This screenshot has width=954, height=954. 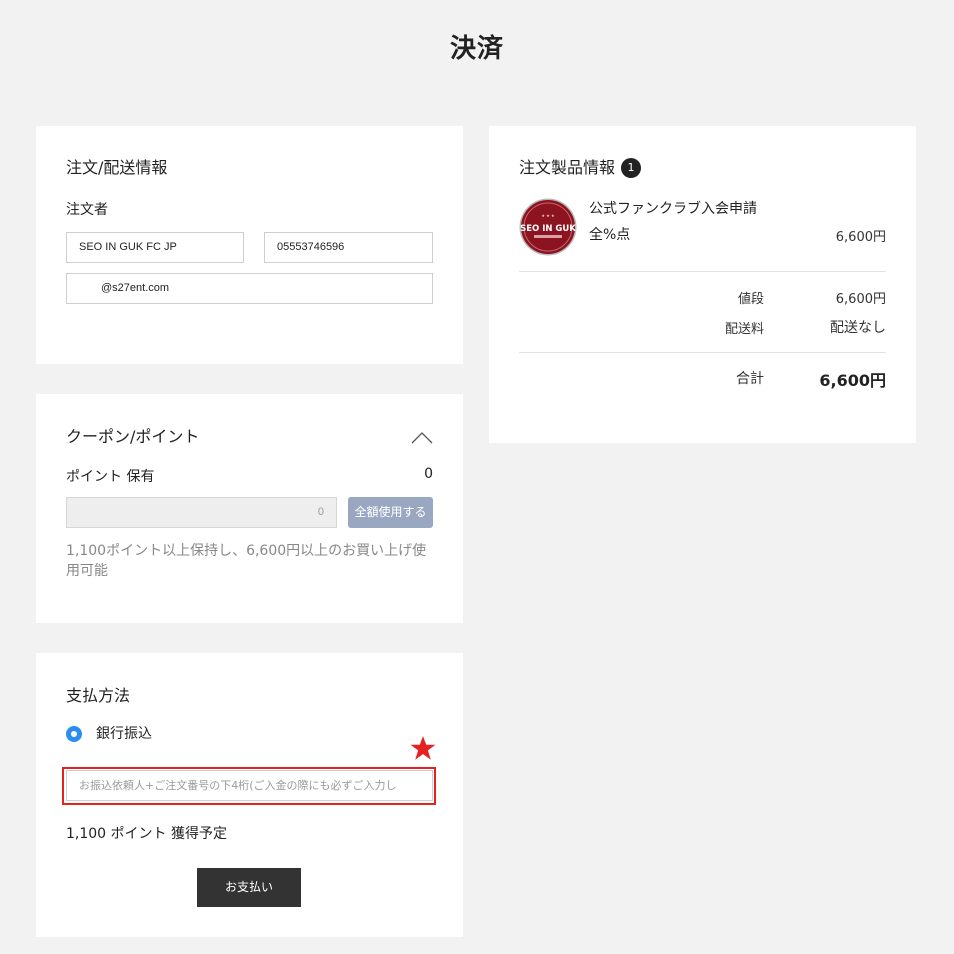 What do you see at coordinates (201, 512) in the screenshot?
I see `points-input: 0` at bounding box center [201, 512].